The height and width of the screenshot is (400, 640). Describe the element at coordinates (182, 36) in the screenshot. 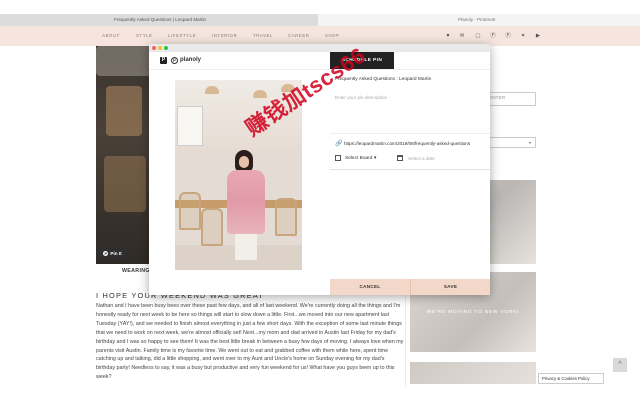

I see `nav-item-lifestyle: LIFESTYLE` at that location.